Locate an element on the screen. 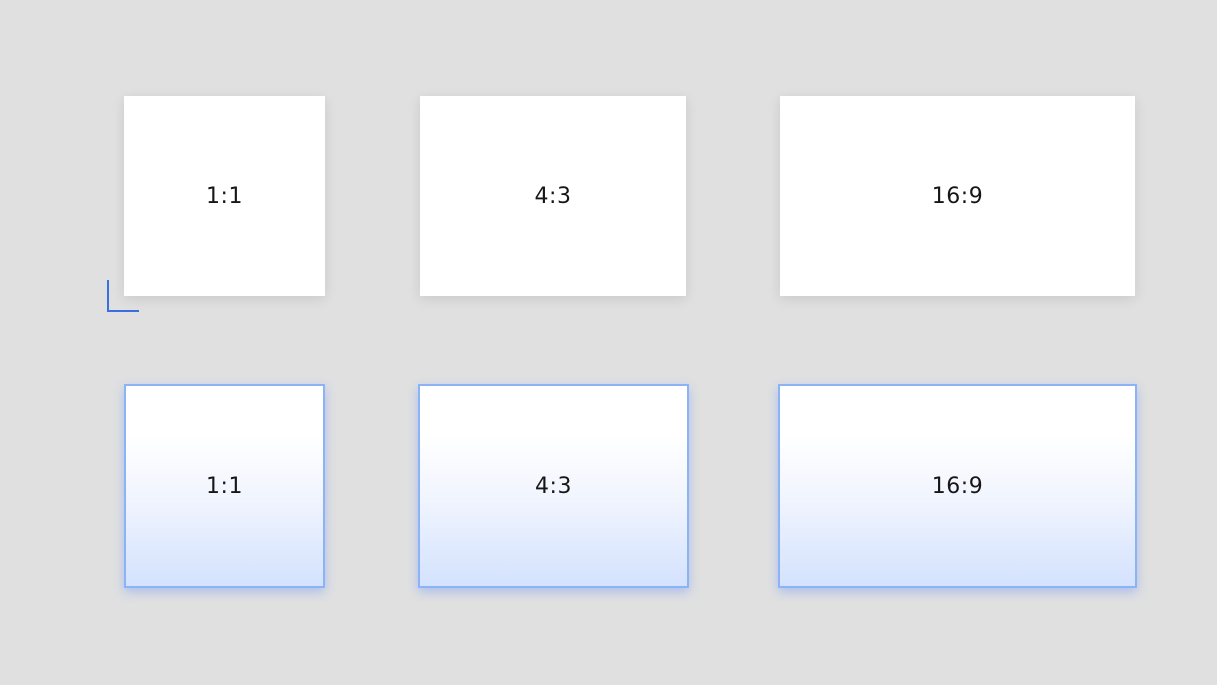 The height and width of the screenshot is (685, 1217). aspect-ratio-tile-4-3: 4:3 is located at coordinates (553, 196).